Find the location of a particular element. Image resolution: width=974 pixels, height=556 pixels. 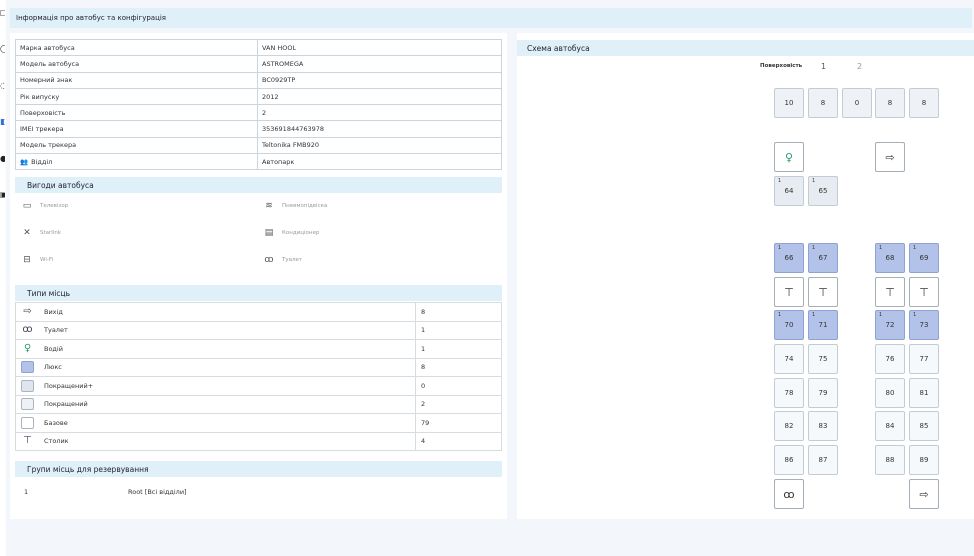

amenity-toilet: ꝏ Туалет is located at coordinates (282, 260).